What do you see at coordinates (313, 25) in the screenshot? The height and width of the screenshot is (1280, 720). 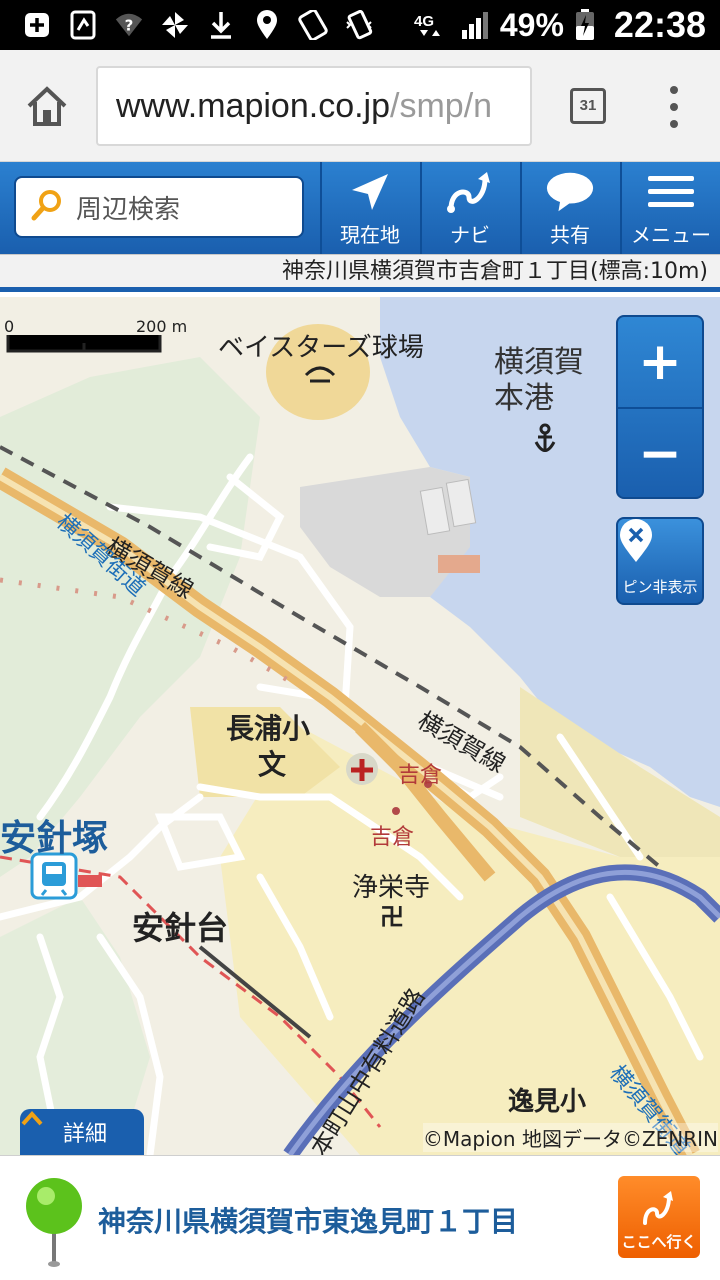 I see `touch-icon` at bounding box center [313, 25].